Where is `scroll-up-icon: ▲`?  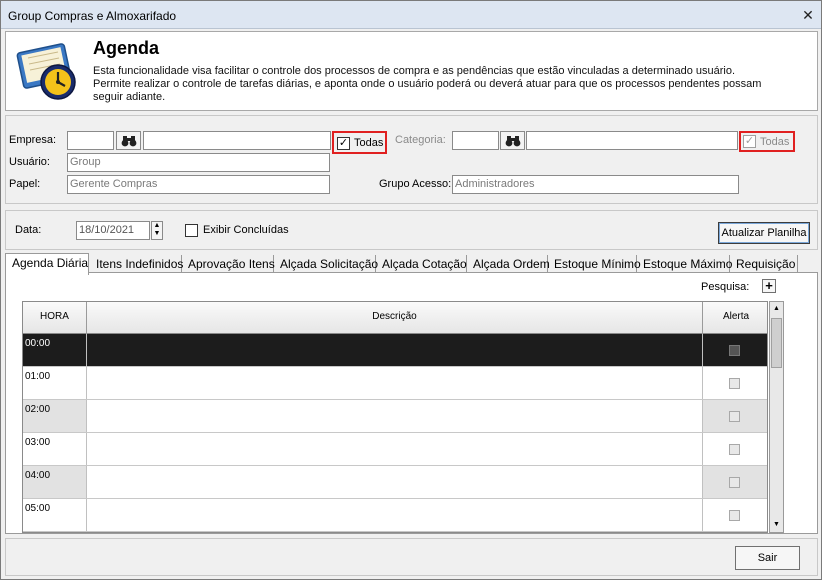
scroll-up-icon: ▲ is located at coordinates (776, 309).